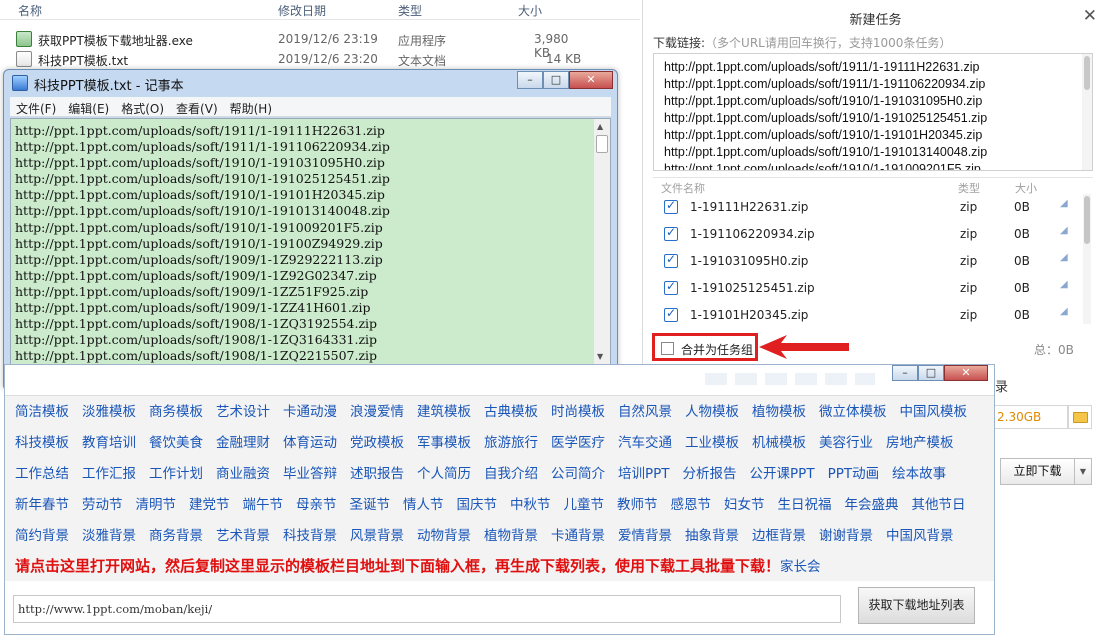 The width and height of the screenshot is (1107, 635). I want to click on category-link: 科技模板, so click(42, 441).